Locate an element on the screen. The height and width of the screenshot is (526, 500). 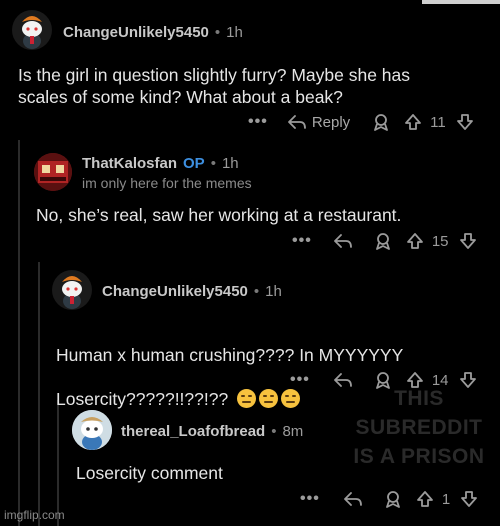
comment-header: ThatKalosfan OP • 1h is located at coordinates (160, 163).